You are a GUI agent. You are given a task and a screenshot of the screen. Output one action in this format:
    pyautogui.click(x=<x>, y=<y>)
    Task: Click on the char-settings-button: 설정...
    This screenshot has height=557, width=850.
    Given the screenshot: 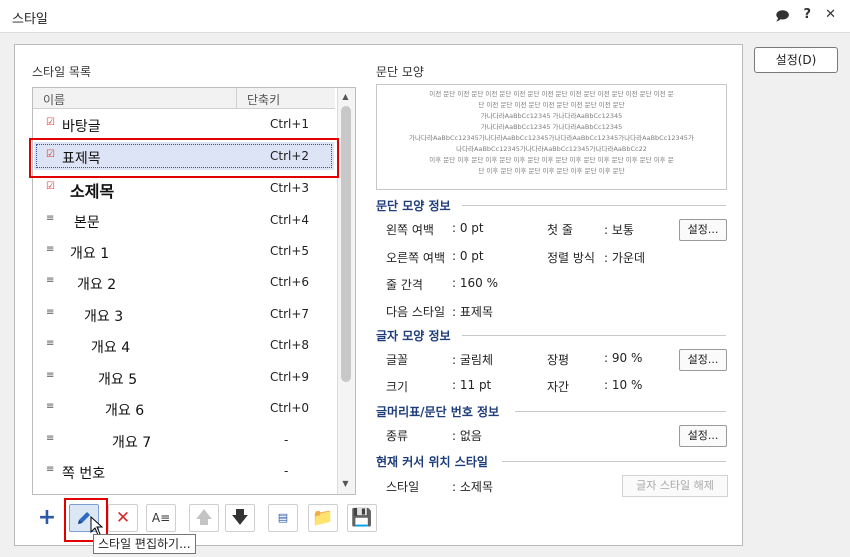 What is the action you would take?
    pyautogui.click(x=703, y=360)
    